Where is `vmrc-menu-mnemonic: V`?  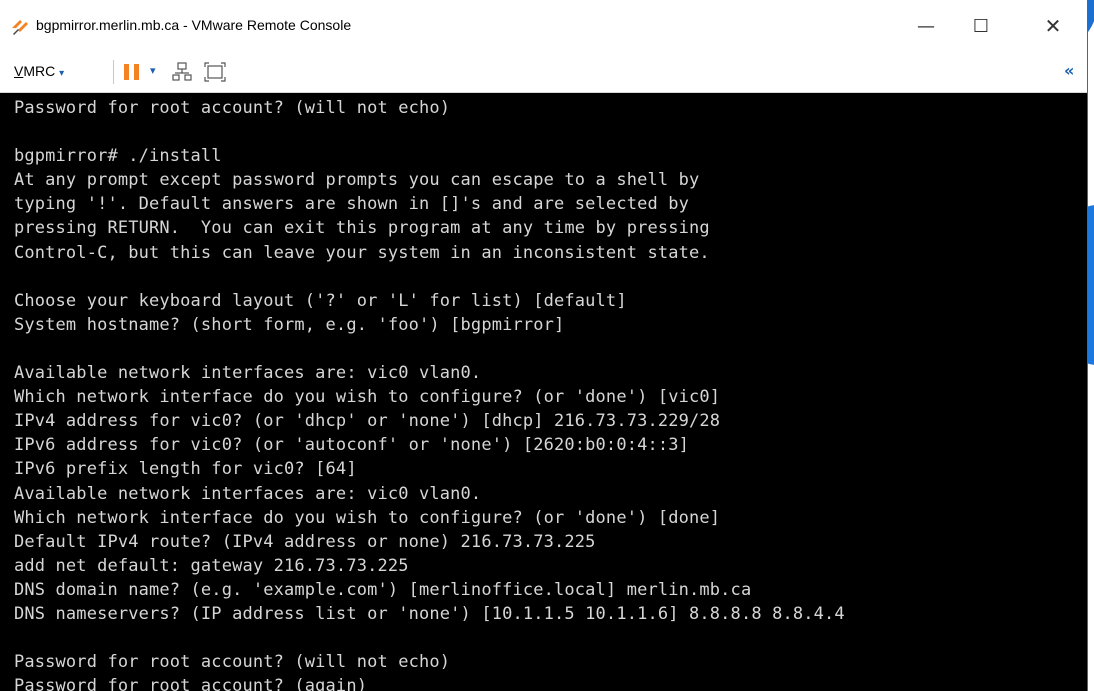
vmrc-menu-mnemonic: V is located at coordinates (19, 71).